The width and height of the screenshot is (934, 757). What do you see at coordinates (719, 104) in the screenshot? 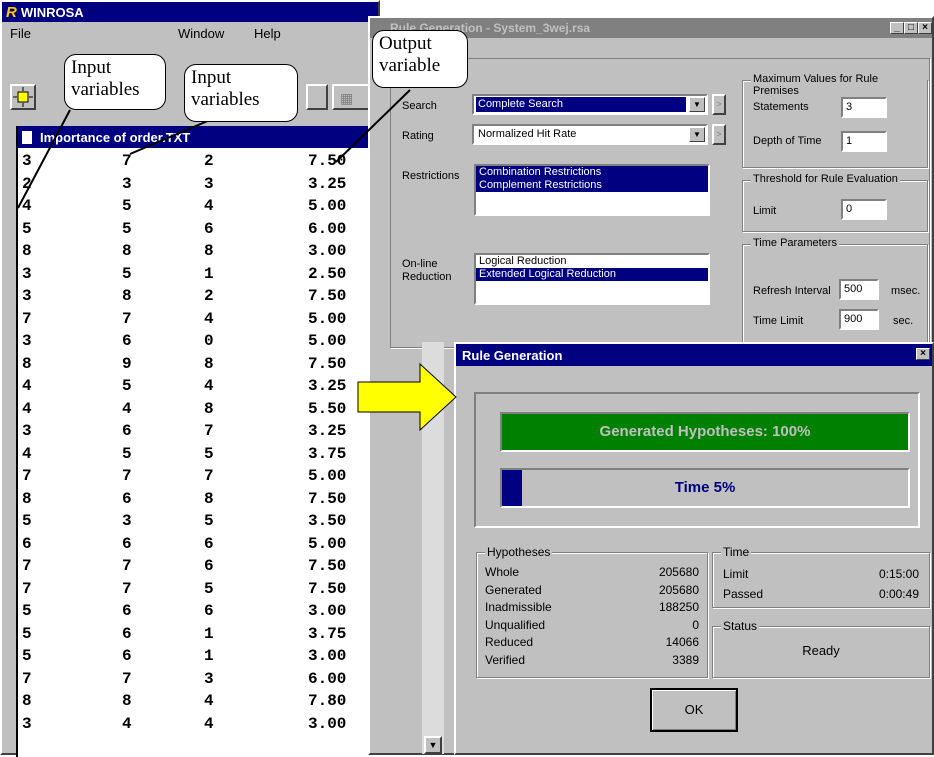
I see `search-next-button: >` at bounding box center [719, 104].